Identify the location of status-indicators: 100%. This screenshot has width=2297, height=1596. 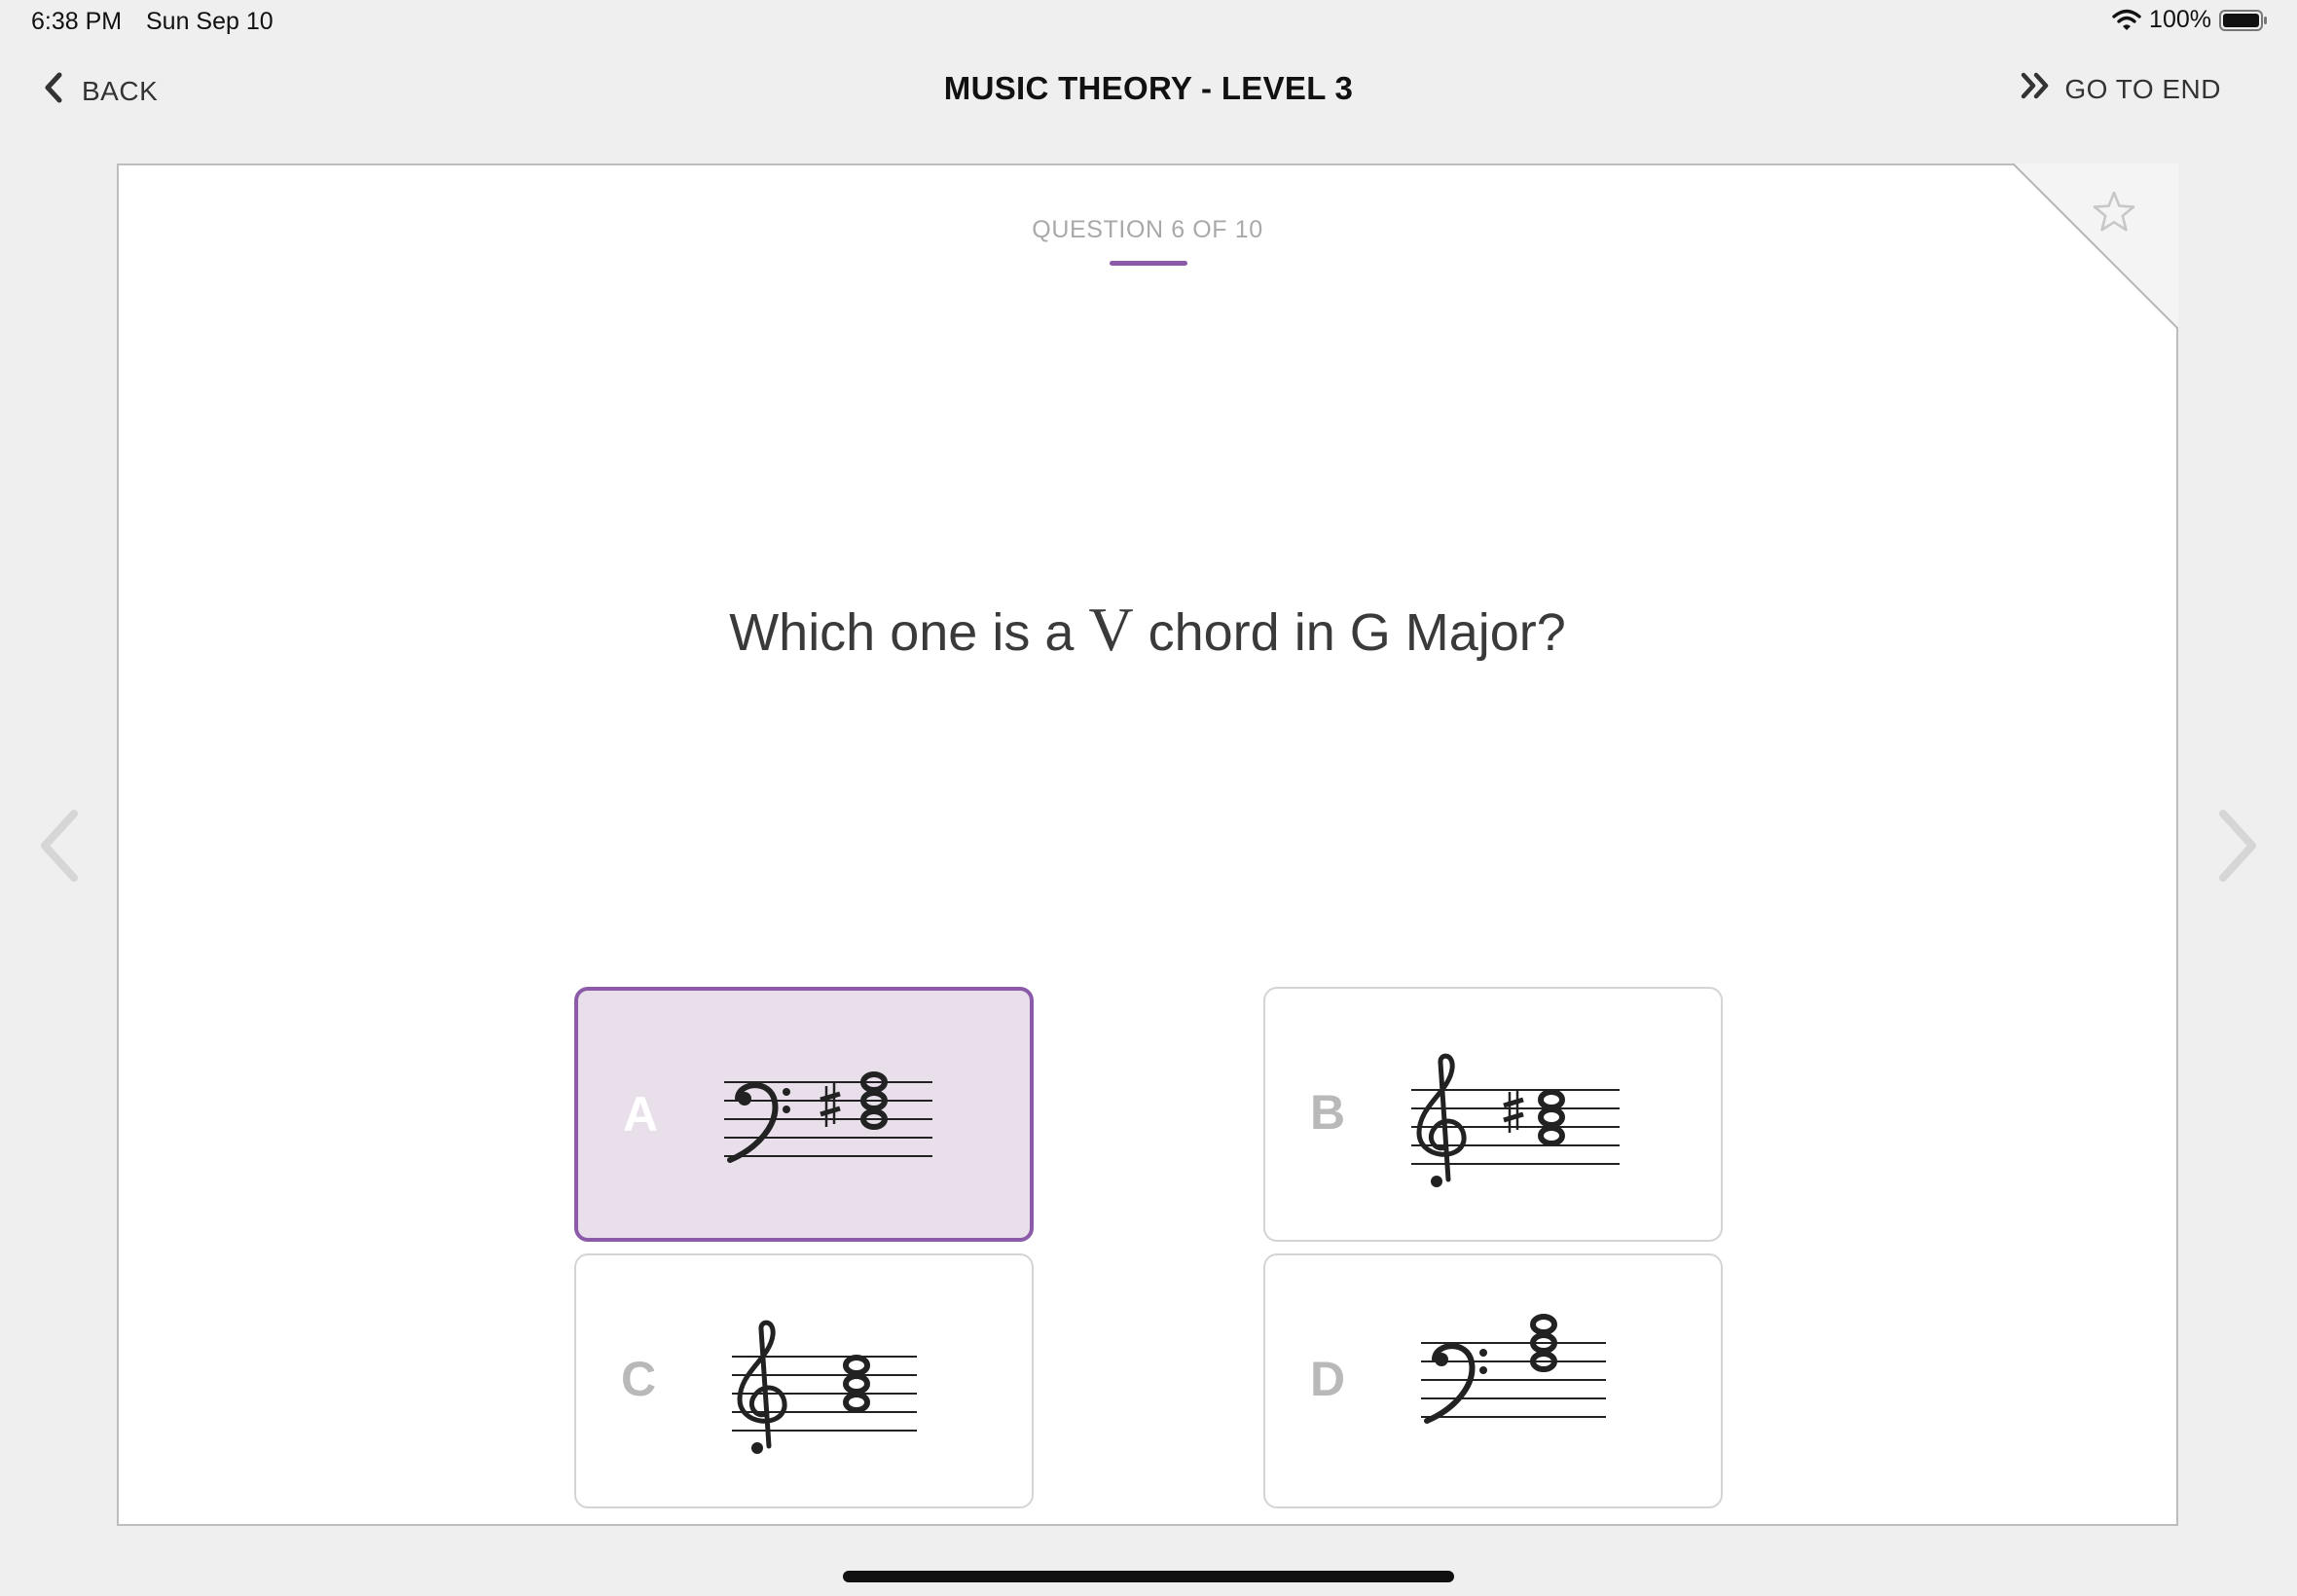
(2190, 20).